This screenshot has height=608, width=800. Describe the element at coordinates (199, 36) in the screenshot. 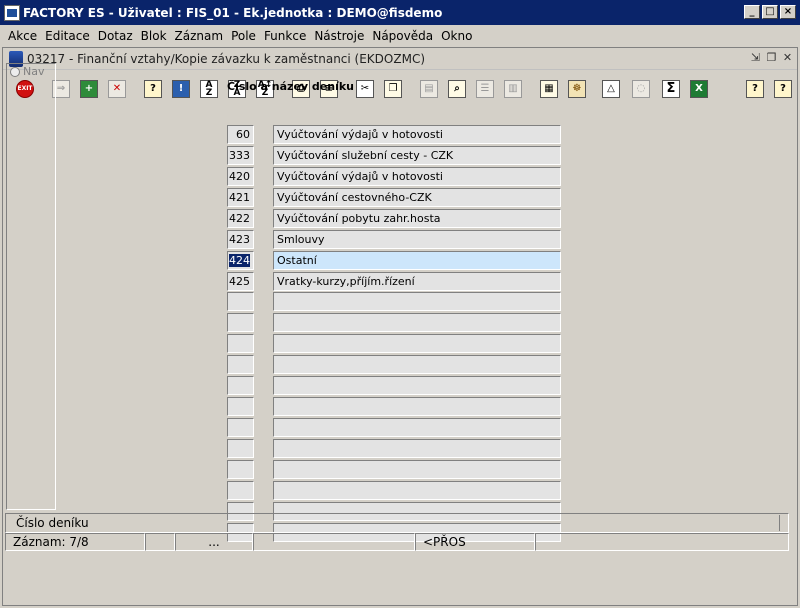

I see `menu-zaznam: Záznam` at that location.